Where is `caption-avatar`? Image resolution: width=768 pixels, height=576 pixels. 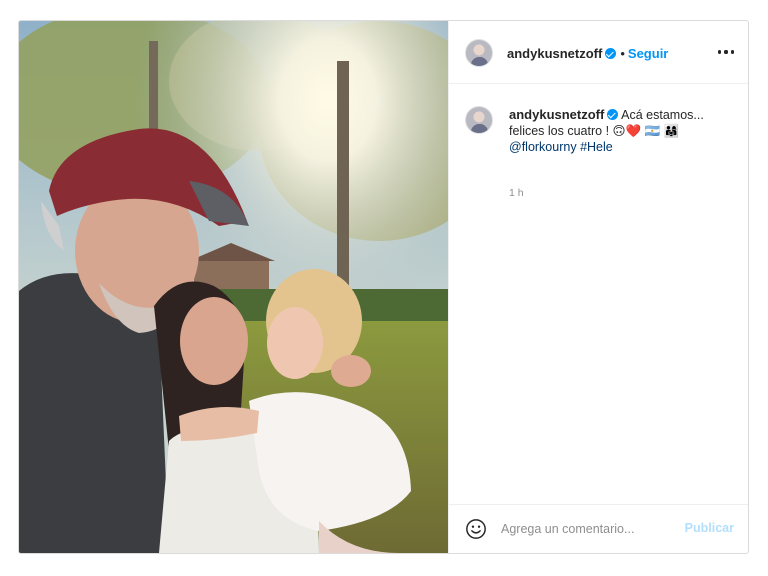
caption-avatar is located at coordinates (479, 120).